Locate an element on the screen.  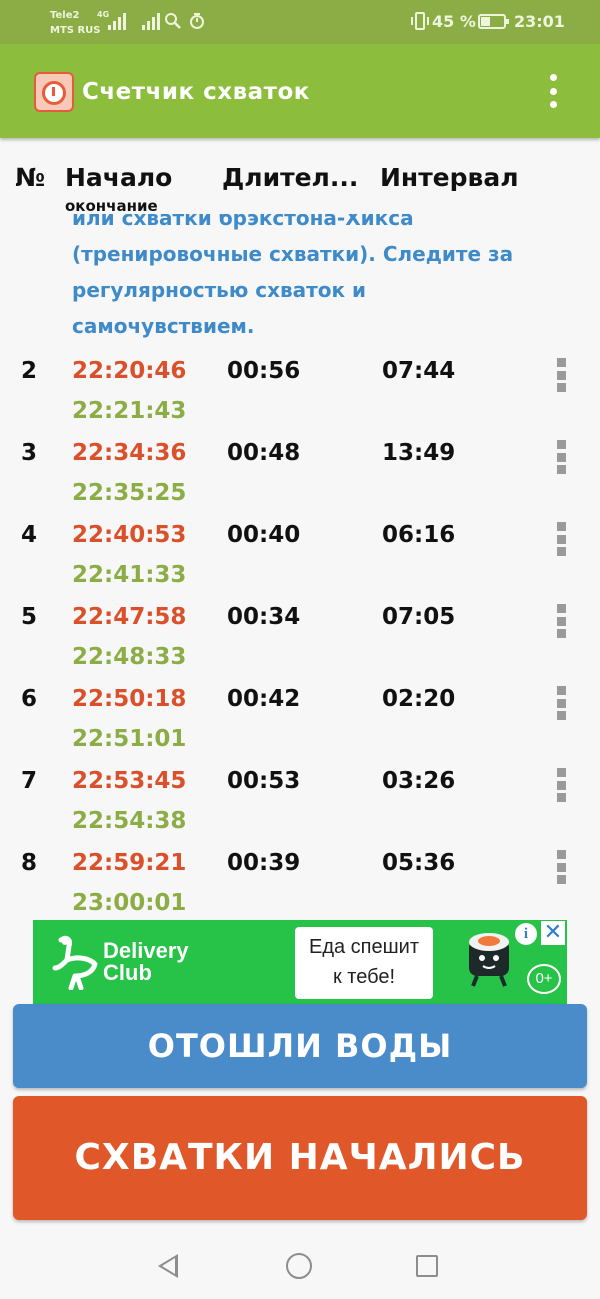
ad-info-icon: i is located at coordinates (526, 934).